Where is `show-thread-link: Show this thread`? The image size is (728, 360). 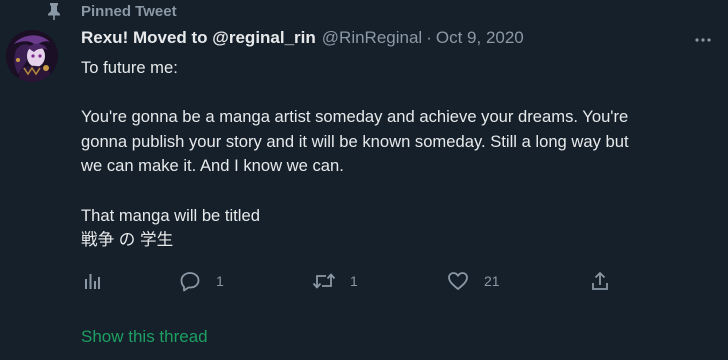 show-thread-link: Show this thread is located at coordinates (144, 337).